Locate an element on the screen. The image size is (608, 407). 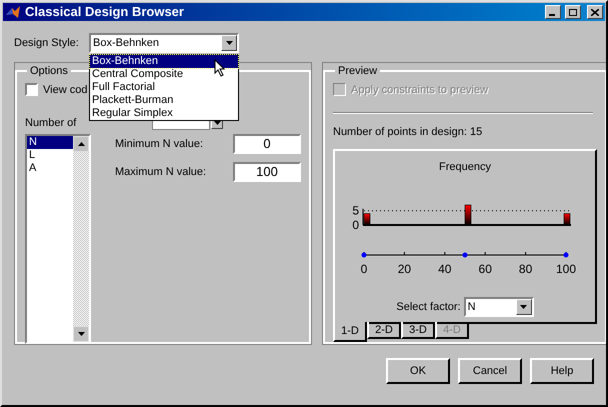
center-points-label: Number of is located at coordinates (50, 123).